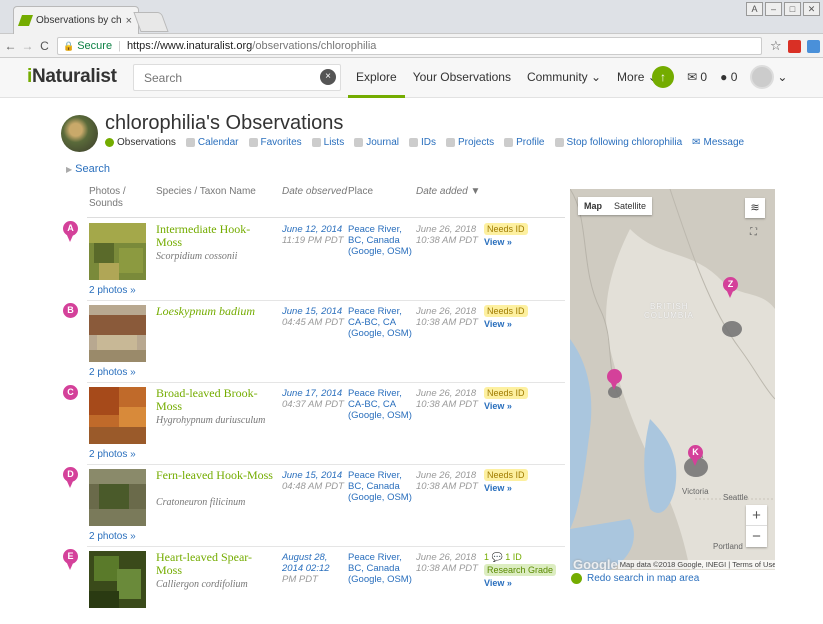 The image size is (823, 624). I want to click on date-observed-date: June 17, 2014, so click(313, 393).